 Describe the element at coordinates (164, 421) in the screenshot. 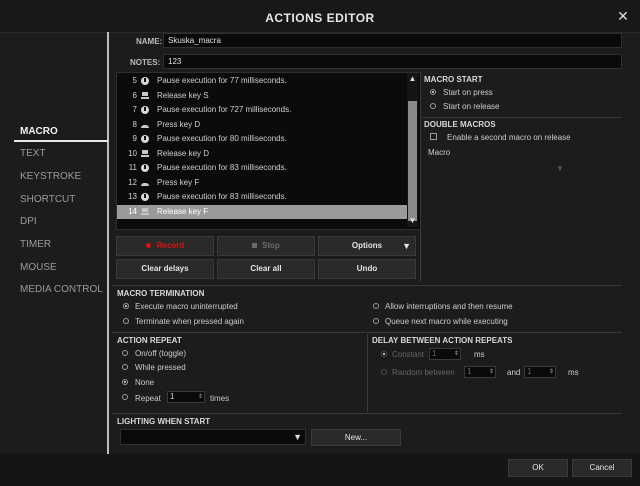

I see `lighting-title: LIGHTING WHEN START` at that location.